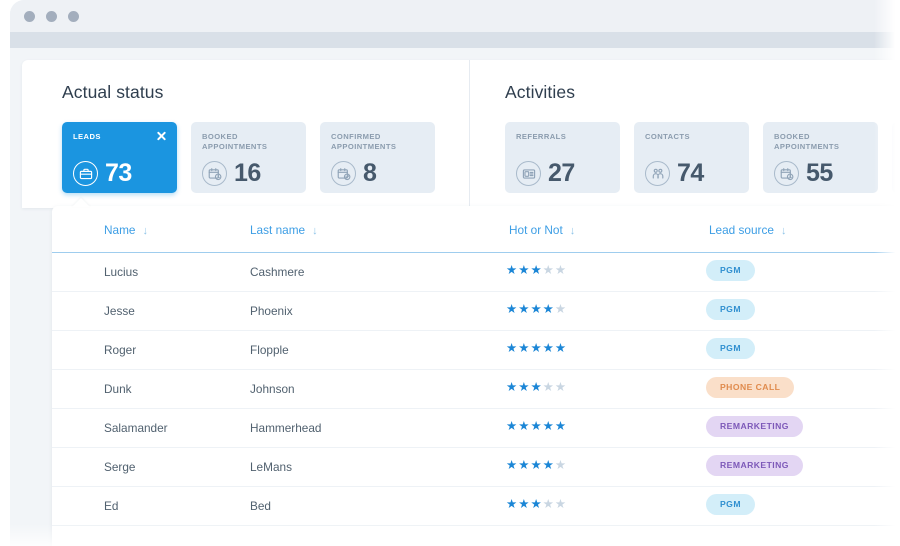 Image resolution: width=900 pixels, height=546 pixels. What do you see at coordinates (476, 506) in the screenshot?
I see `table-row: Ed Bed ★ ★ ★ ★ ★ PGM` at bounding box center [476, 506].